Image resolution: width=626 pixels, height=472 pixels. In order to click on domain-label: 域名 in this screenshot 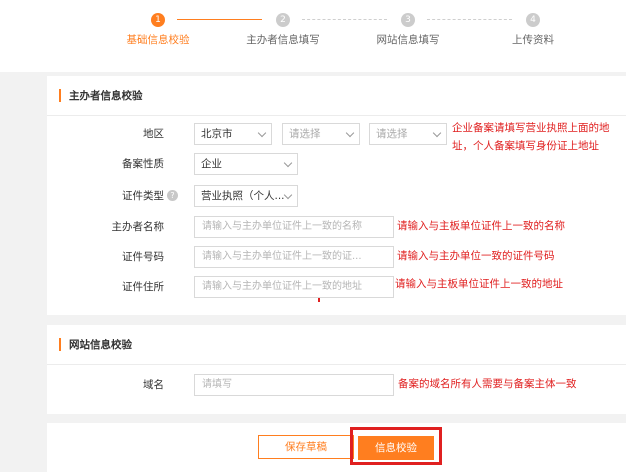, I will do `click(153, 385)`.